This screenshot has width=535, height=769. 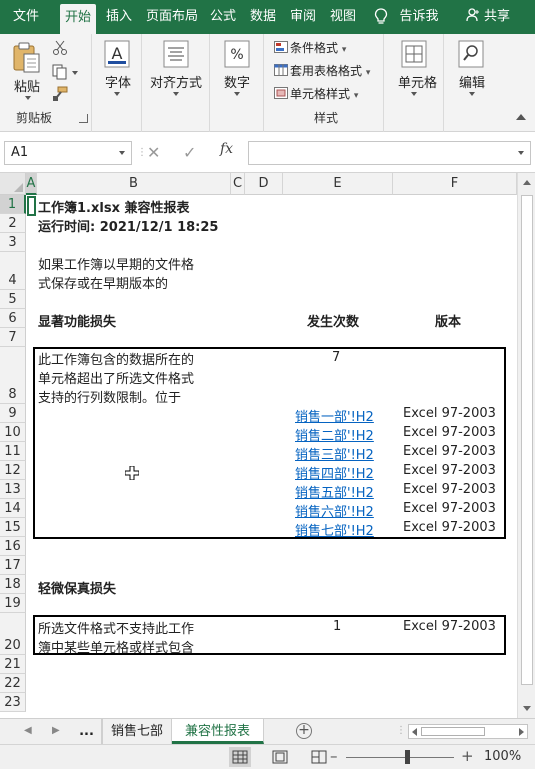 I want to click on insert-function-icon: fx, so click(x=226, y=149).